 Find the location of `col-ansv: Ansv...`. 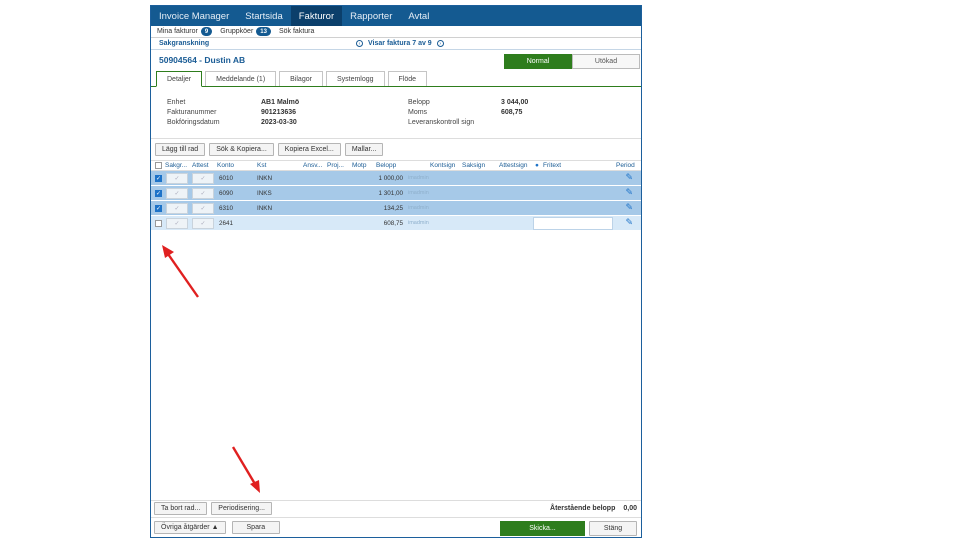

col-ansv: Ansv... is located at coordinates (312, 165).